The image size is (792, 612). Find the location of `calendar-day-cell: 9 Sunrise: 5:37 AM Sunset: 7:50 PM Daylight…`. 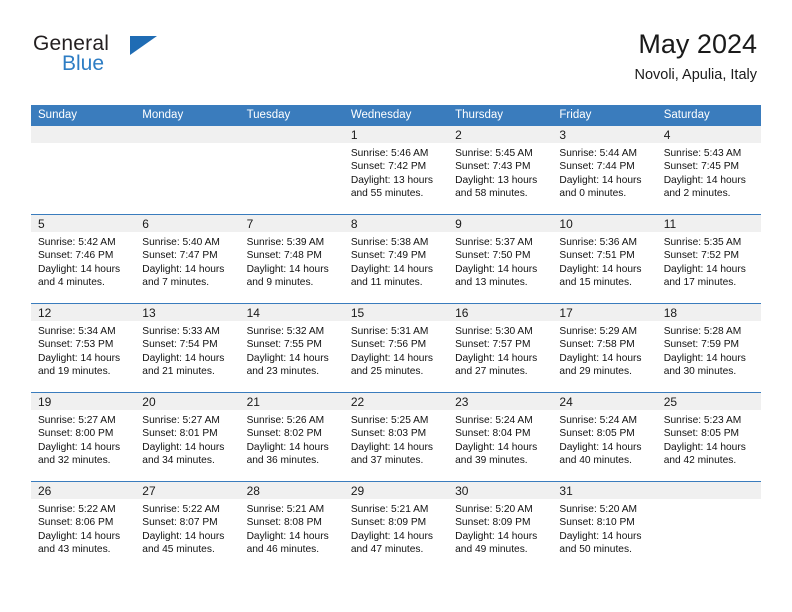

calendar-day-cell: 9 Sunrise: 5:37 AM Sunset: 7:50 PM Daylight… is located at coordinates (500, 259).